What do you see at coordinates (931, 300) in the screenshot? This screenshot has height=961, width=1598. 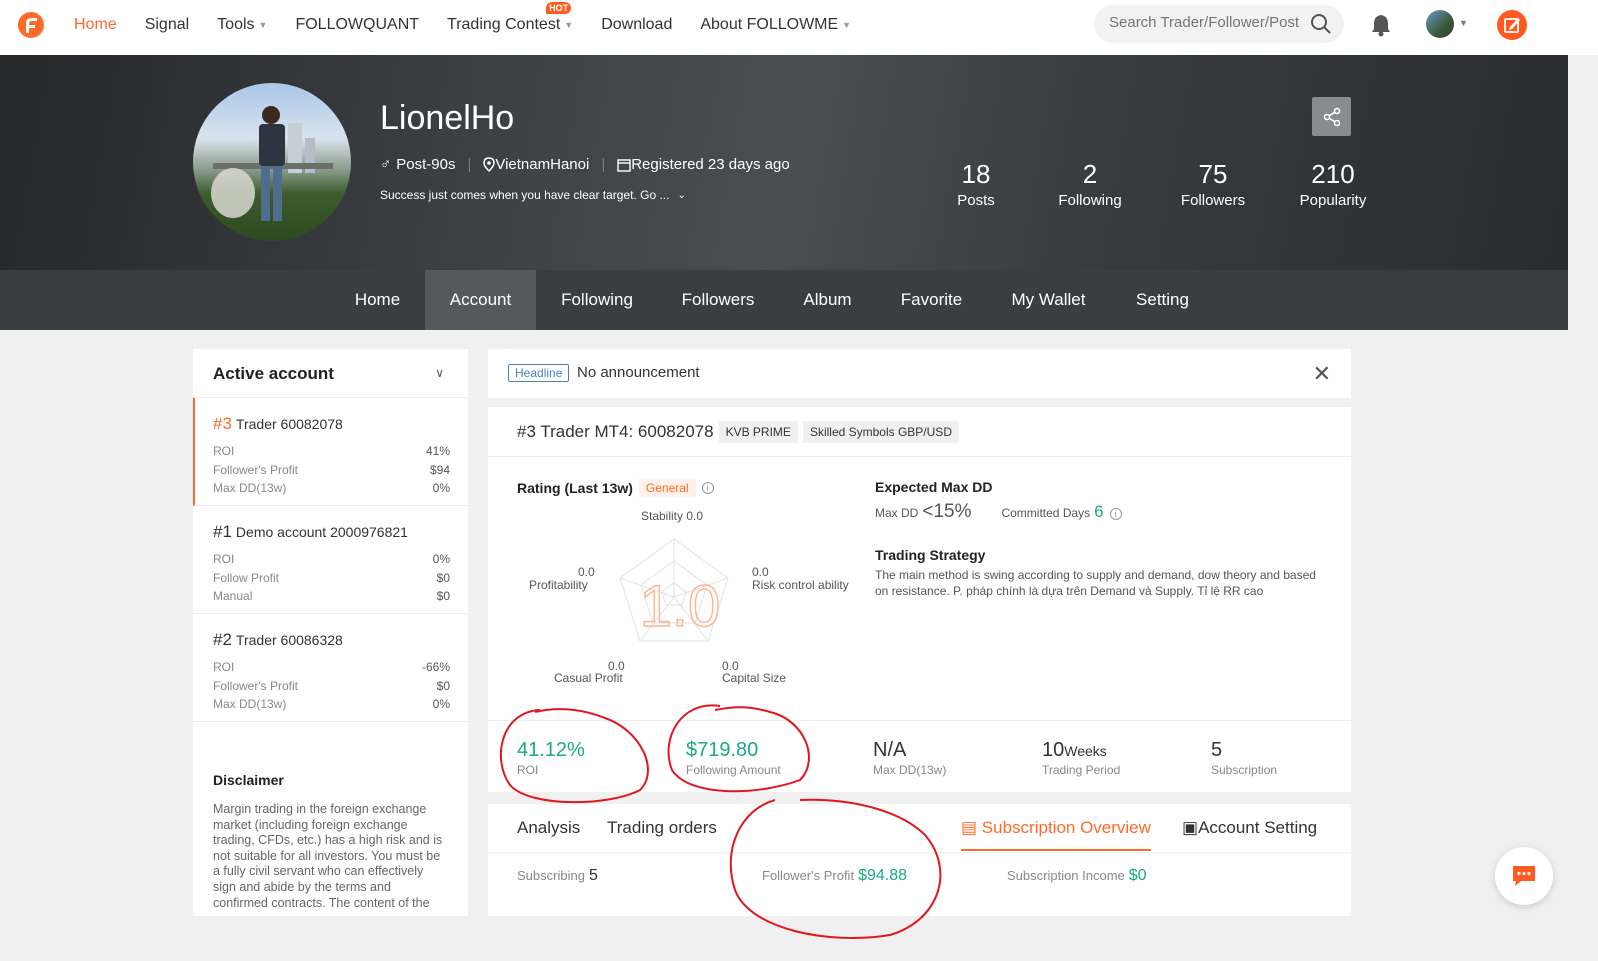 I see `tab-favorite: Favorite` at bounding box center [931, 300].